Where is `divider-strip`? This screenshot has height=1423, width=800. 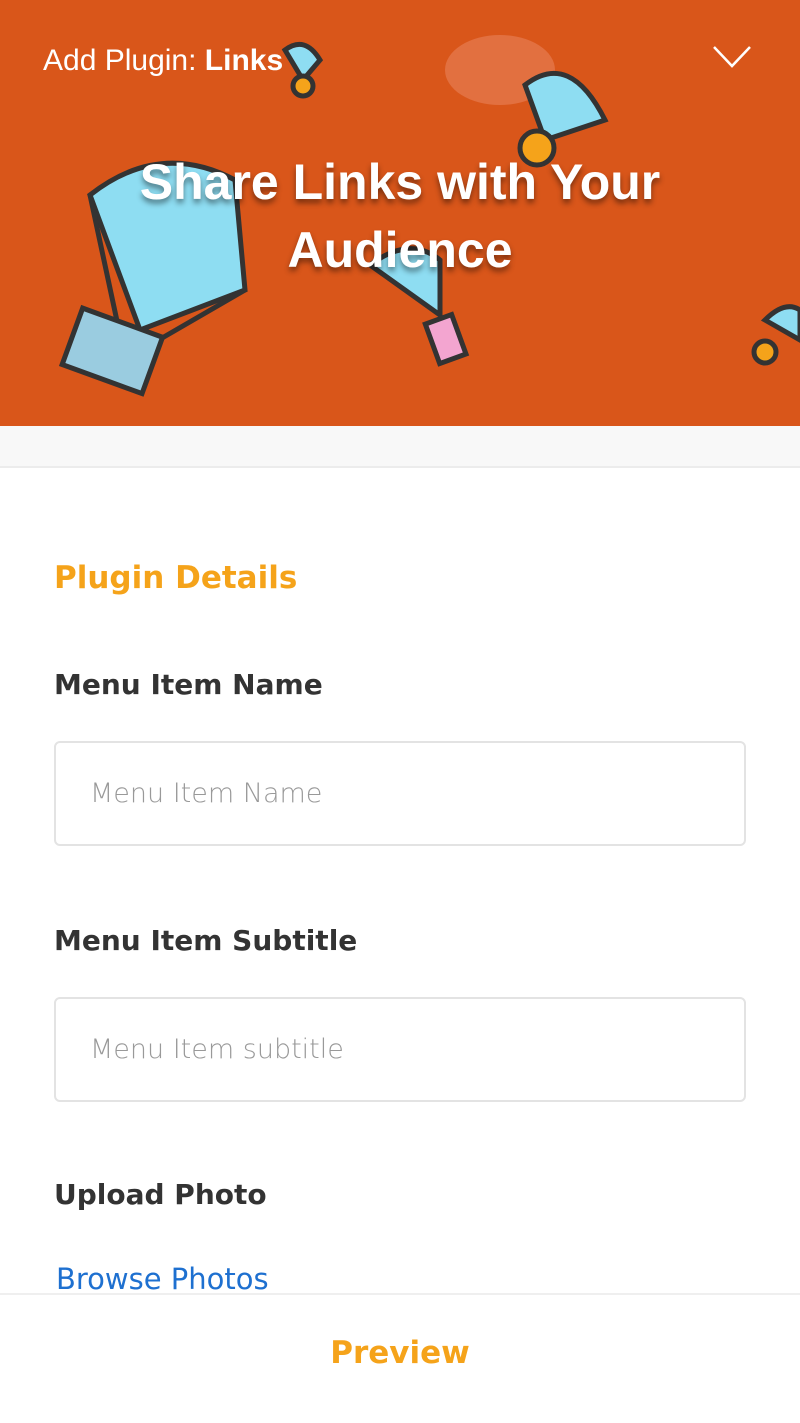
divider-strip is located at coordinates (400, 447).